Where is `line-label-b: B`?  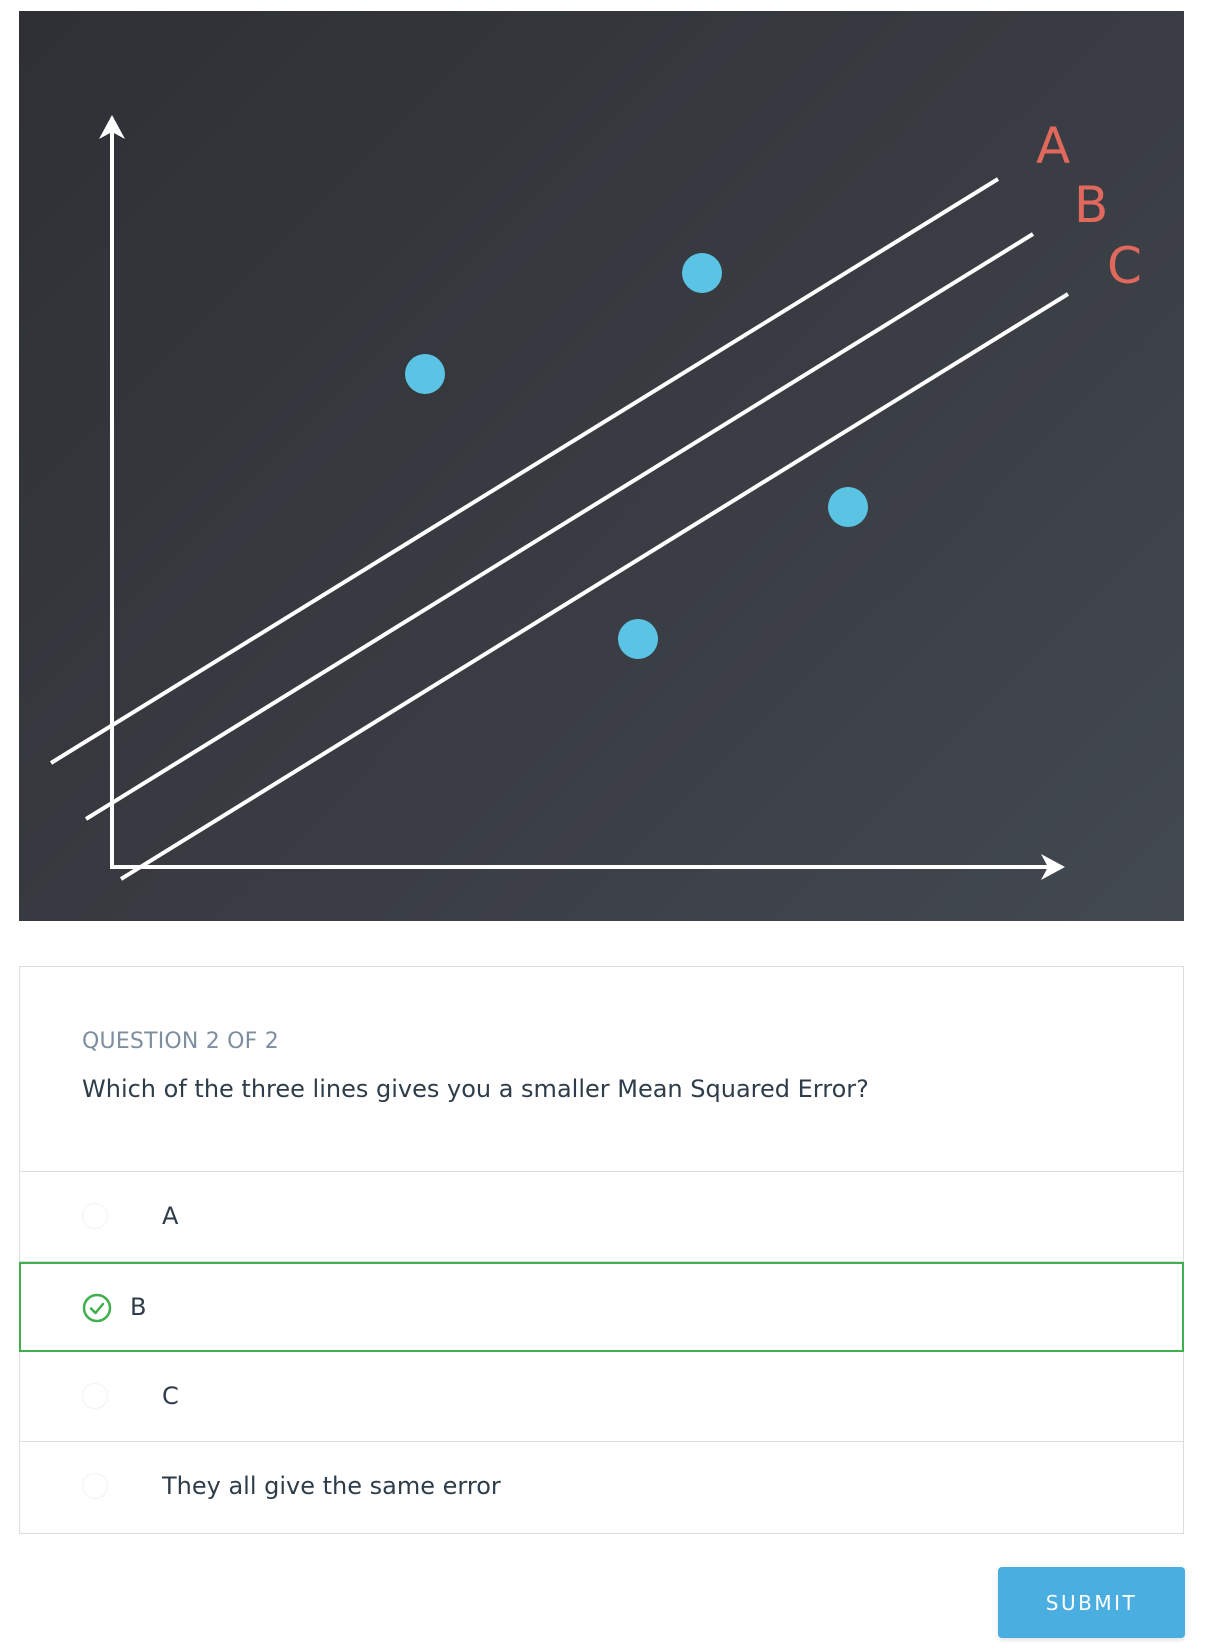
line-label-b: B is located at coordinates (1091, 205).